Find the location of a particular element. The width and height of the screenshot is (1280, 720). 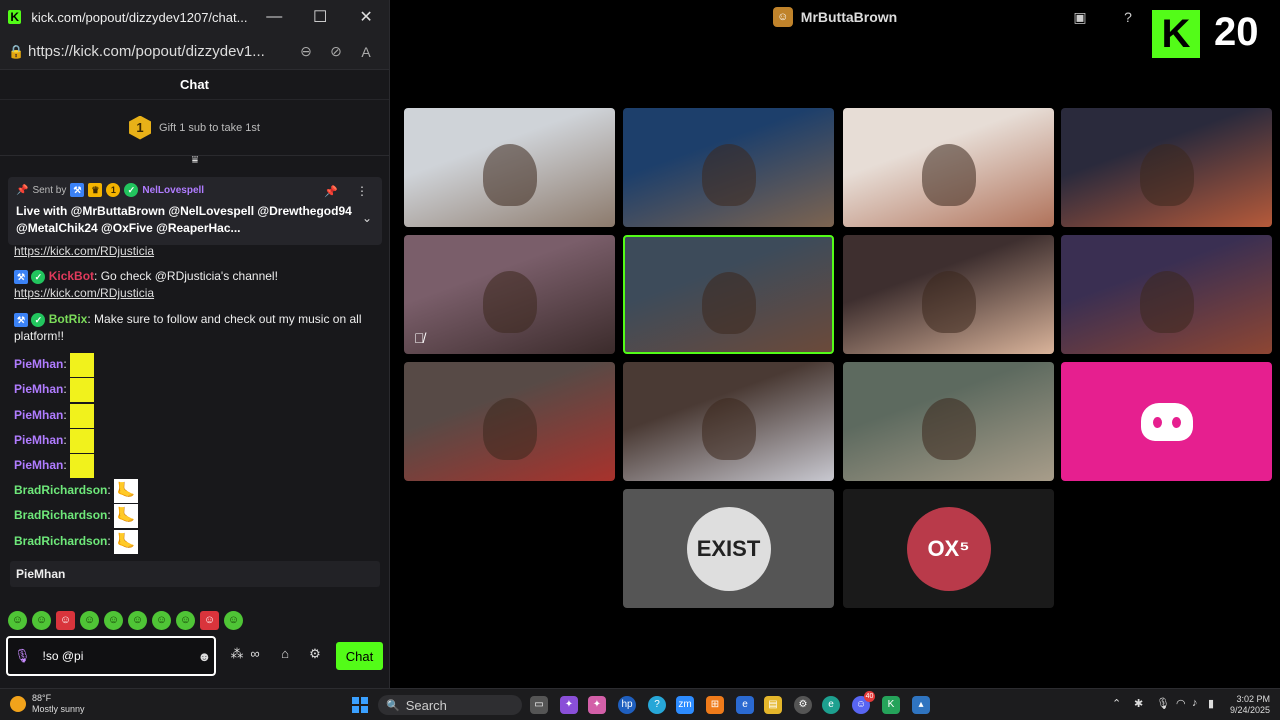

store-app-icon: ? is located at coordinates (657, 705).